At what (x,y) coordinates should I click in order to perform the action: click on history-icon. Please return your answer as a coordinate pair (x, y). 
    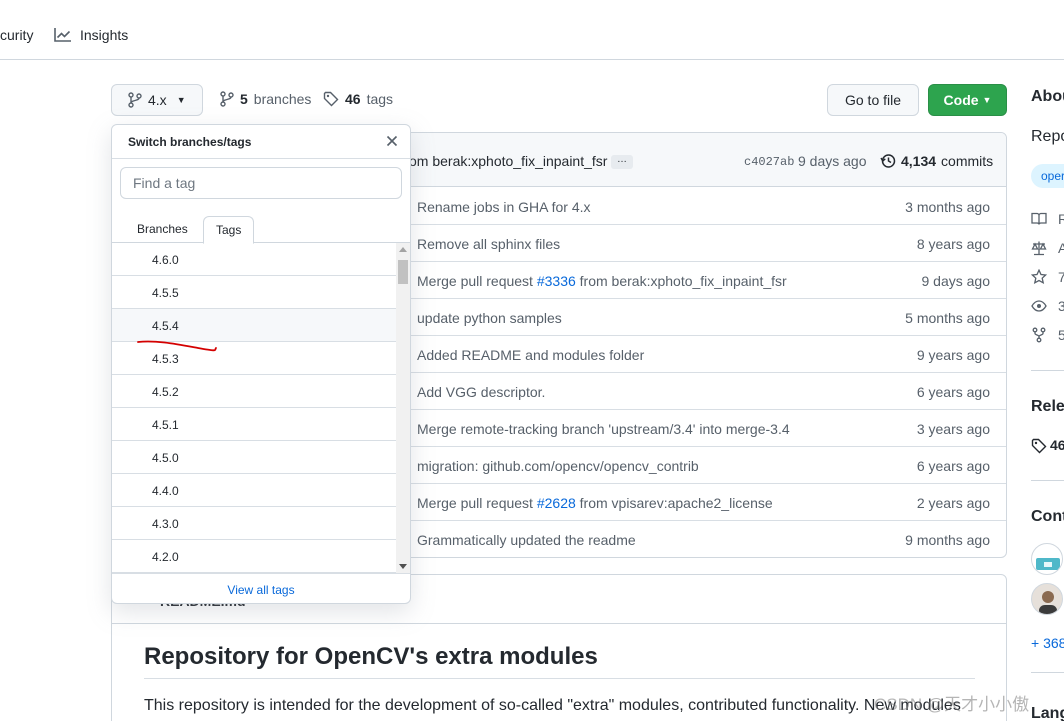
    Looking at the image, I should click on (888, 161).